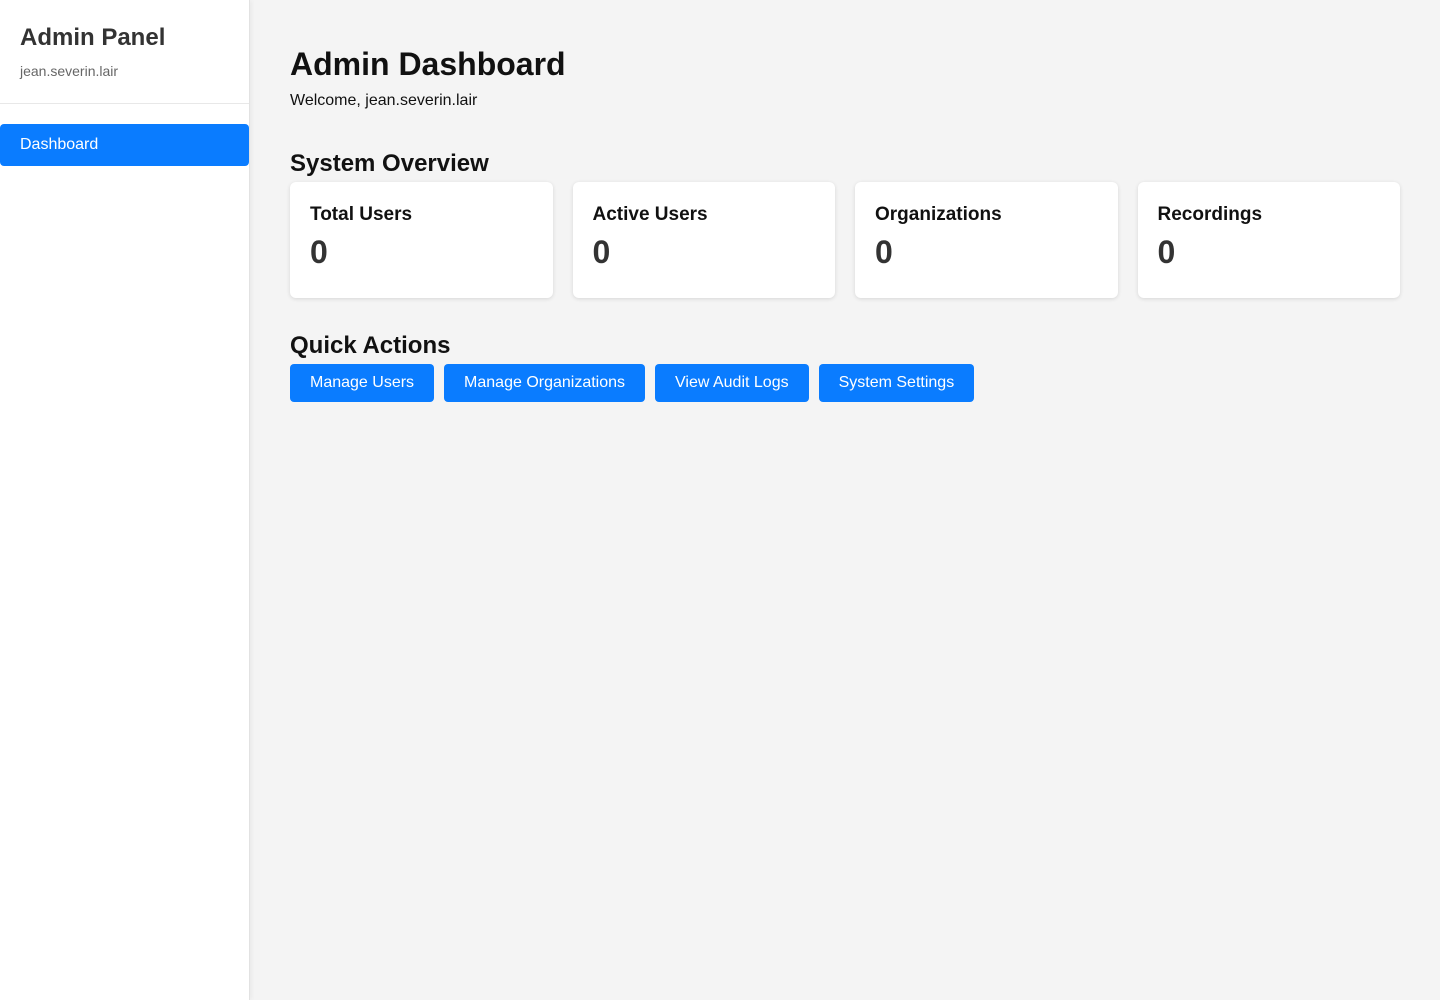  Describe the element at coordinates (1268, 240) in the screenshot. I see `stat-card-recordings: Recordings 0` at that location.